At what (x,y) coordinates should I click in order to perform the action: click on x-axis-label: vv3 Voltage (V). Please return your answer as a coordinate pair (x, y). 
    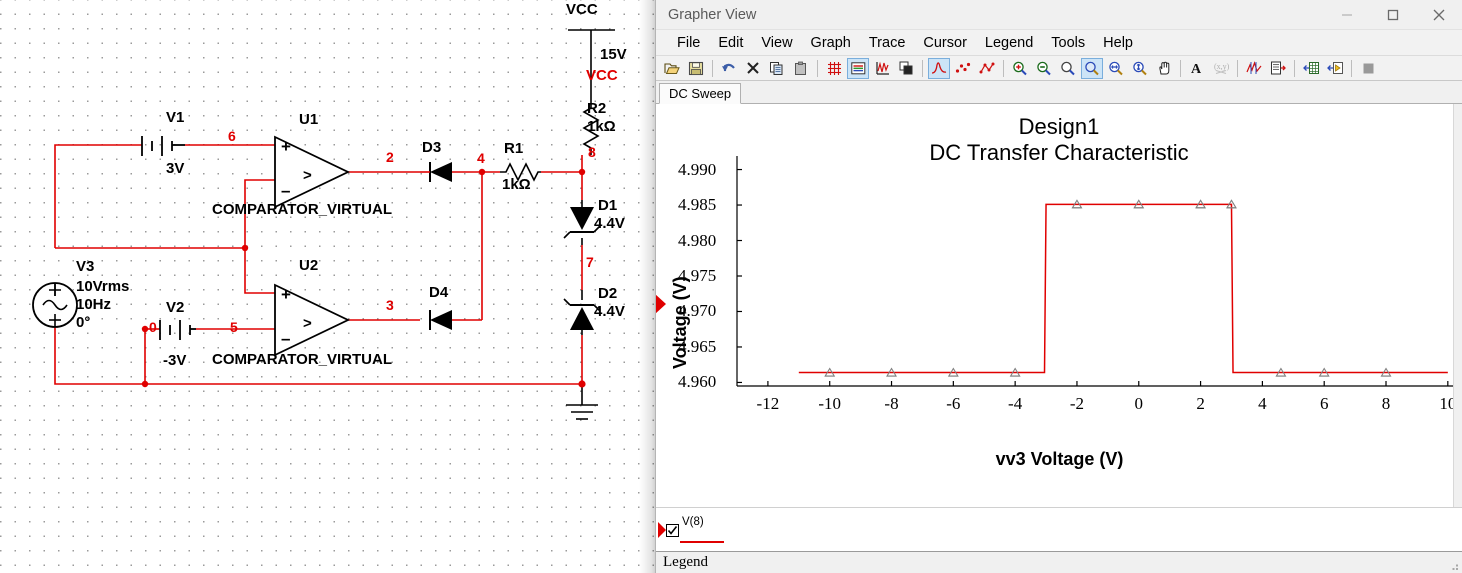
    Looking at the image, I should click on (1059, 459).